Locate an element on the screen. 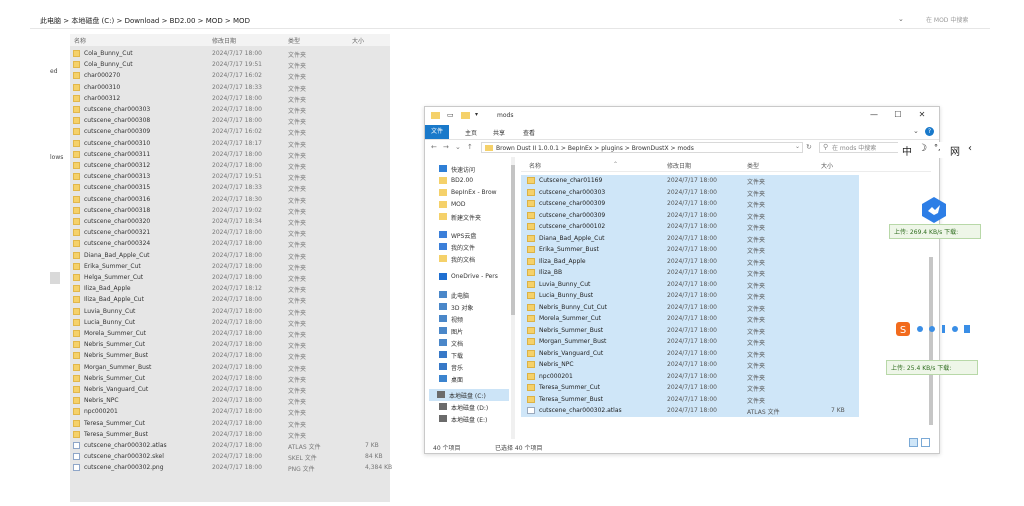  tab-home: 主页 is located at coordinates (471, 132).